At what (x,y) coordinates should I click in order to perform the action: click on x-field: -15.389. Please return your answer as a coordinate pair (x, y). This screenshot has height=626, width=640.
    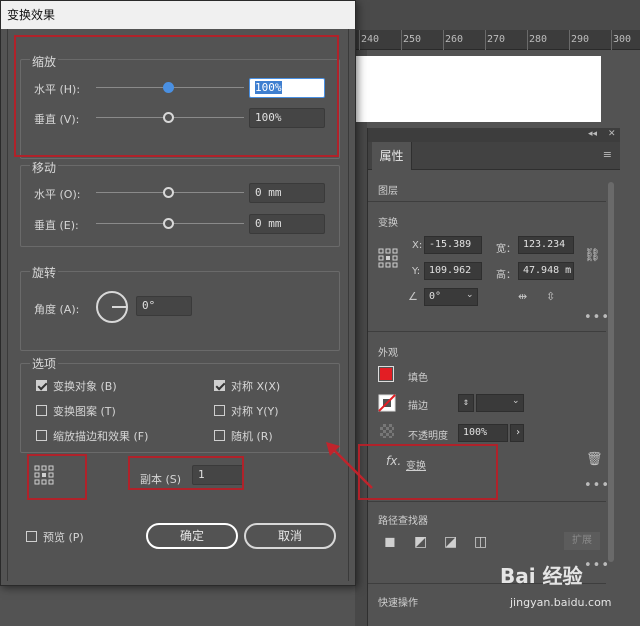
    Looking at the image, I should click on (453, 245).